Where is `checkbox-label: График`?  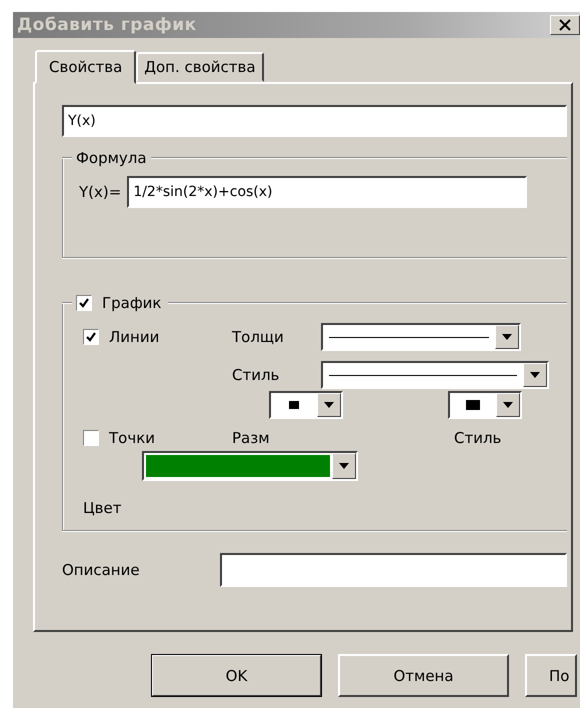
checkbox-label: График is located at coordinates (132, 303).